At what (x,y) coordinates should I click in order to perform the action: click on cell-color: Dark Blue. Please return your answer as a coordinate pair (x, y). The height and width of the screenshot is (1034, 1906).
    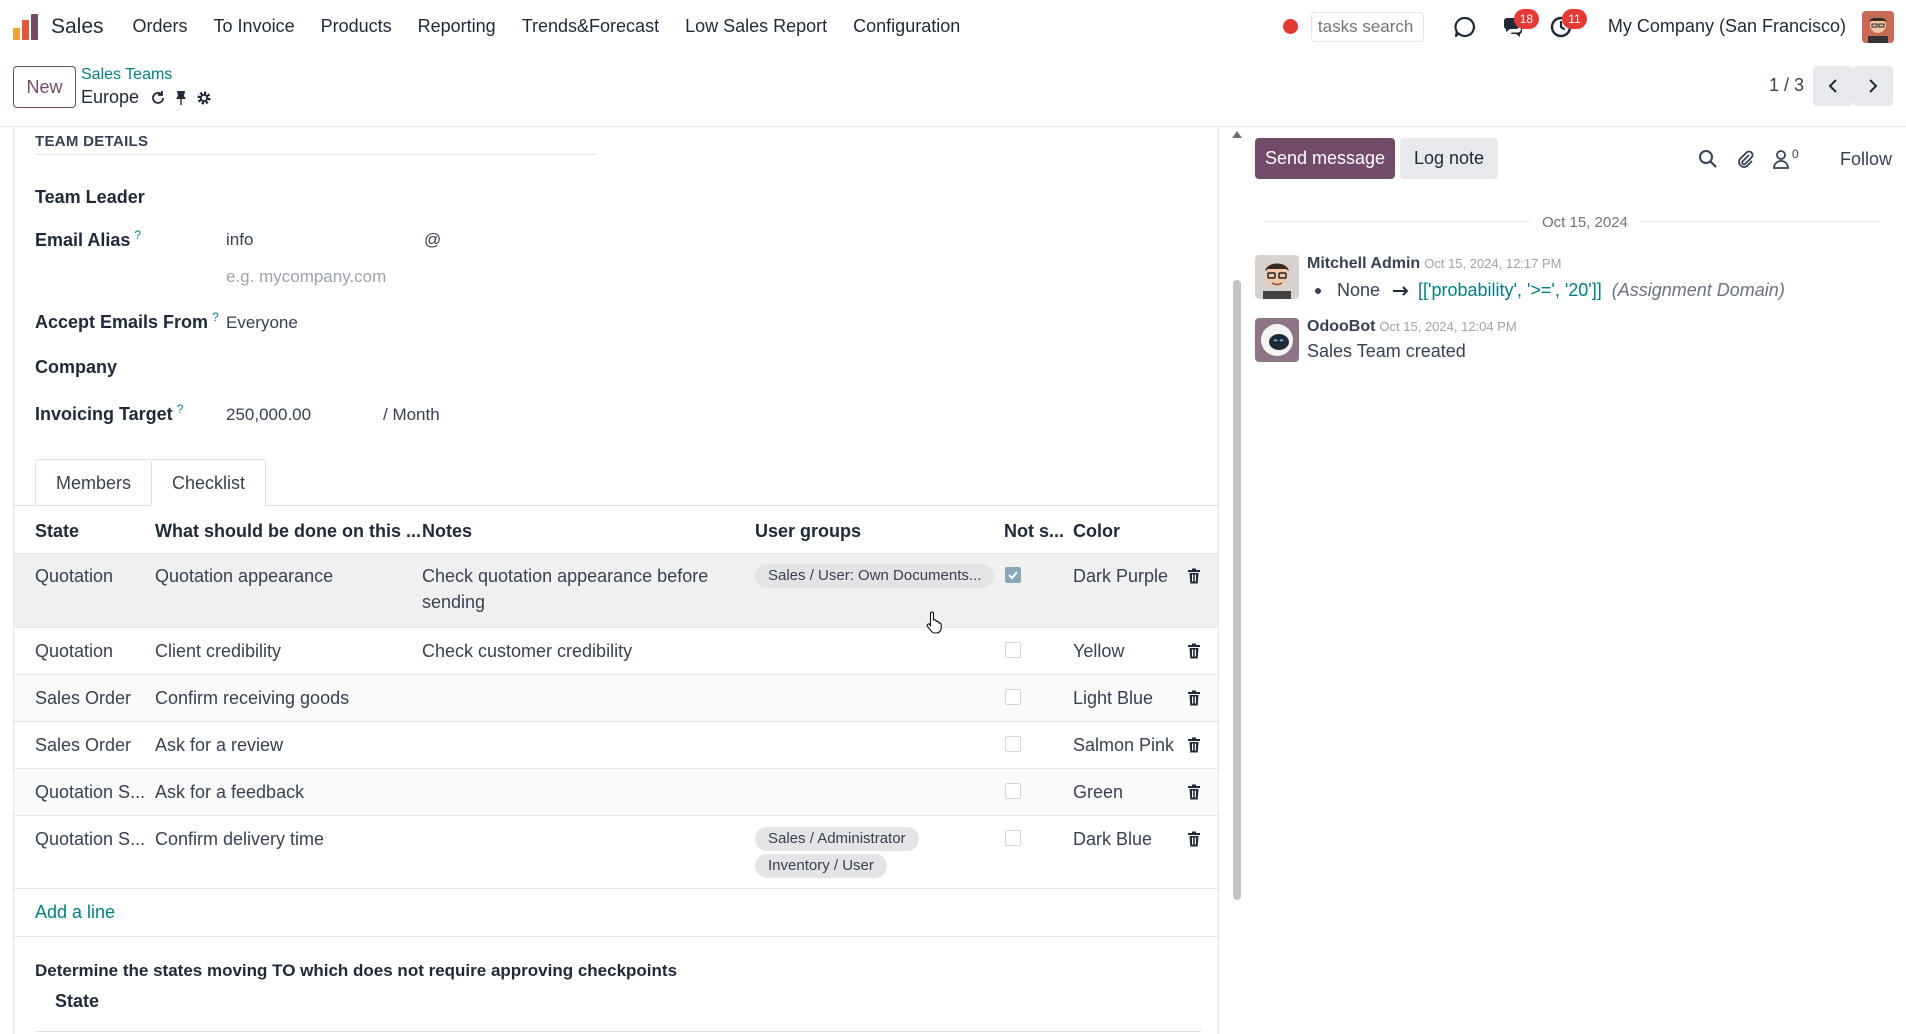
    Looking at the image, I should click on (1112, 839).